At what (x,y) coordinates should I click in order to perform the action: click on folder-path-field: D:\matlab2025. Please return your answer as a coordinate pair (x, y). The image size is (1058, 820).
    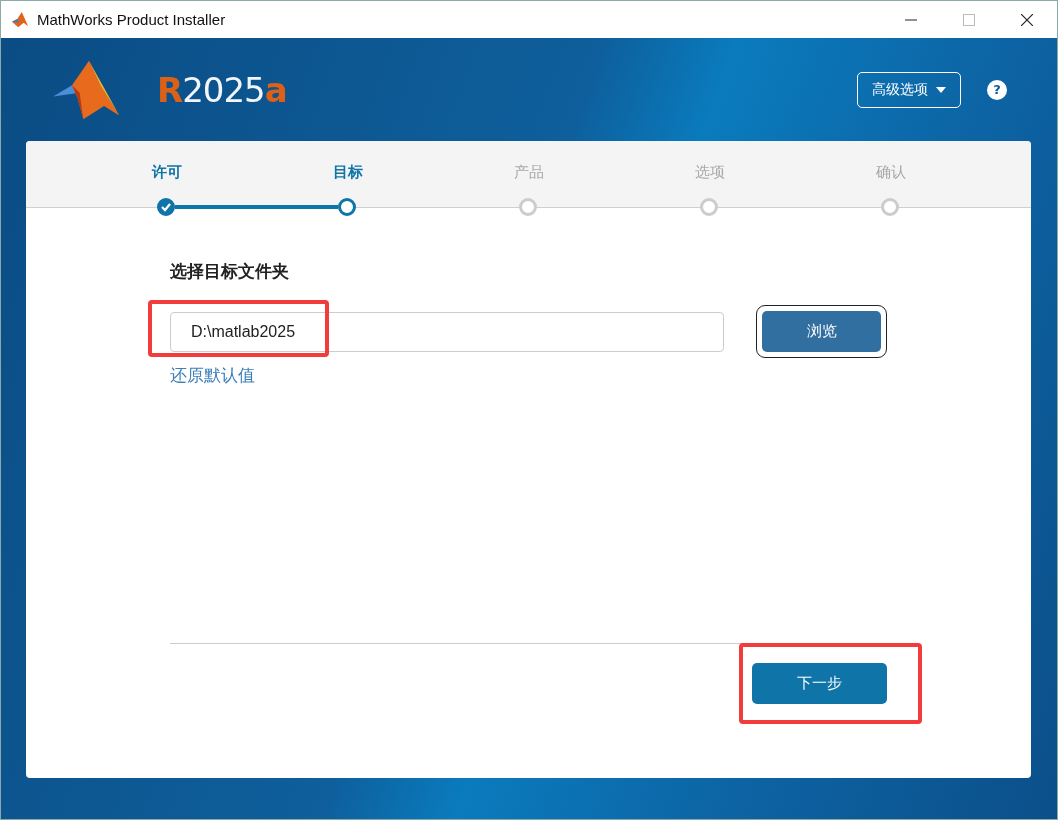
    Looking at the image, I should click on (447, 331).